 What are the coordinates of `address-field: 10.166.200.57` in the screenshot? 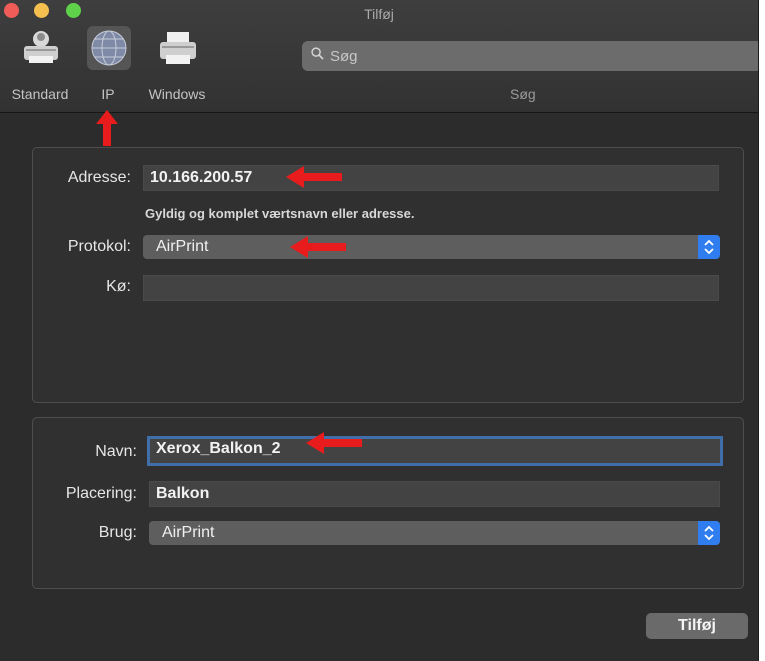 It's located at (431, 178).